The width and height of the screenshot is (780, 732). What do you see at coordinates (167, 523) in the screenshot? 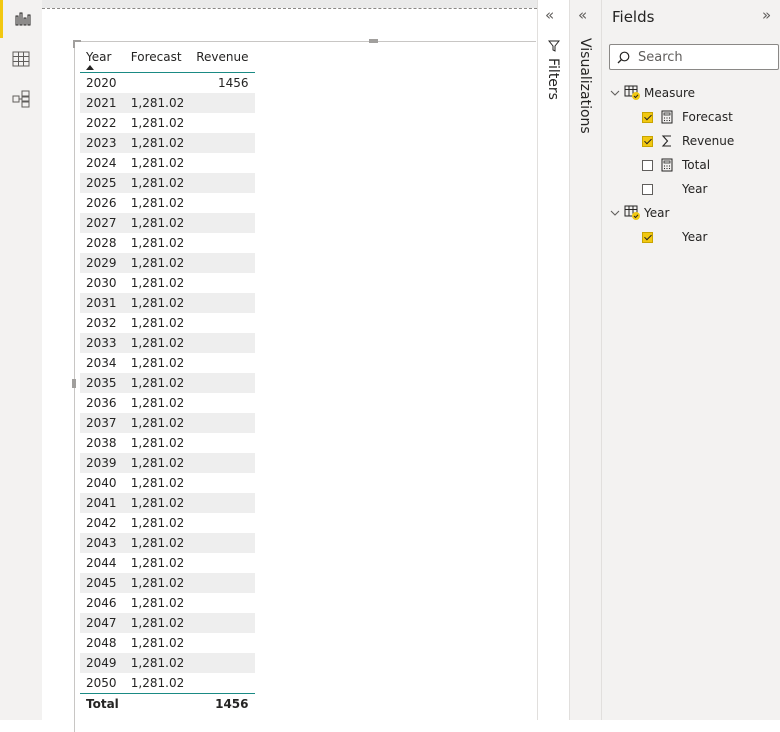
I see `table-row: 2042 1,281.02` at bounding box center [167, 523].